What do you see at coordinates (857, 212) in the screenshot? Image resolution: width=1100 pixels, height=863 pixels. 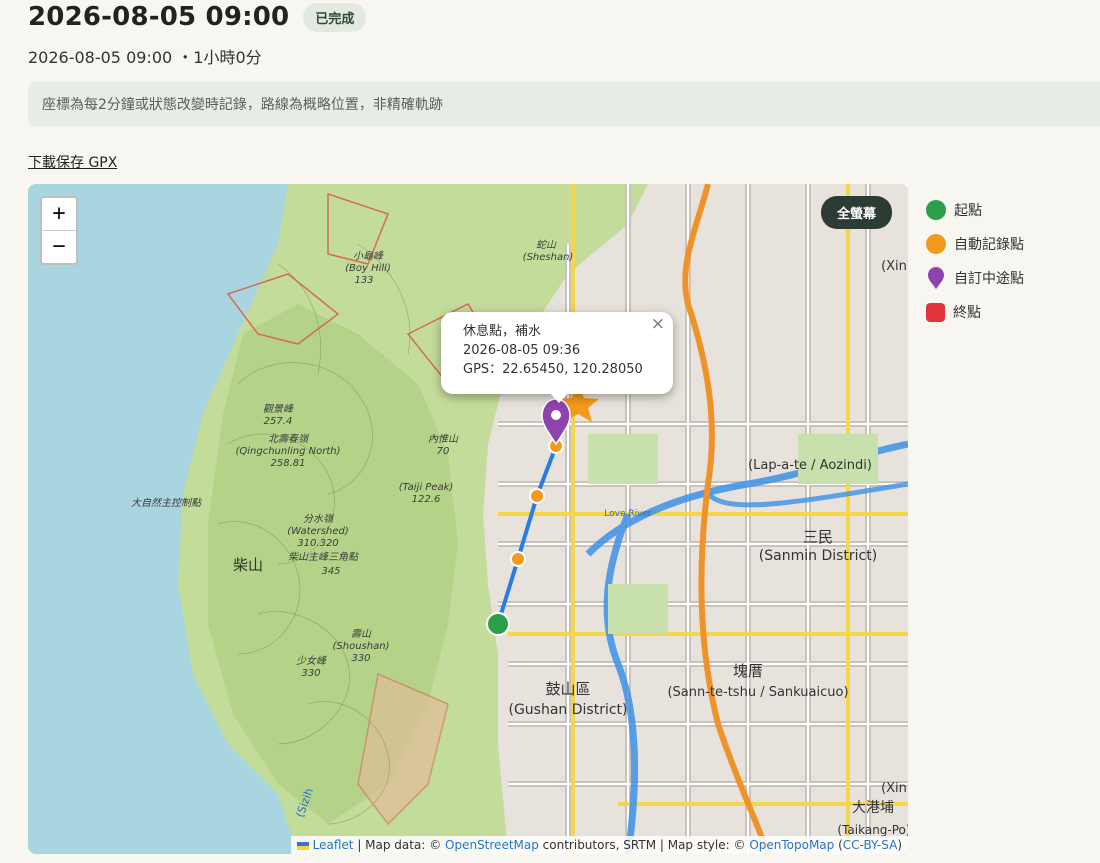 I see `fullscreen-button: 全螢幕` at bounding box center [857, 212].